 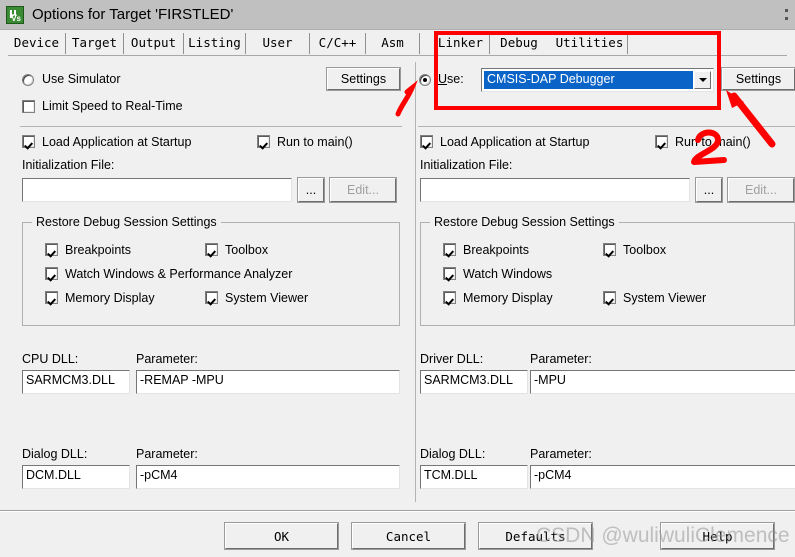 I want to click on right-memory-display-label: Memory Display, so click(x=508, y=298).